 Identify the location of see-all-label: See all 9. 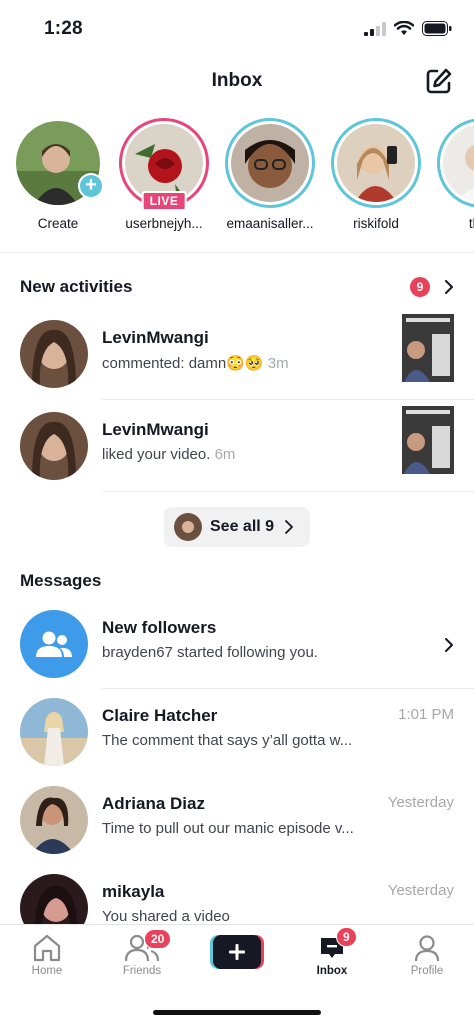
(242, 526).